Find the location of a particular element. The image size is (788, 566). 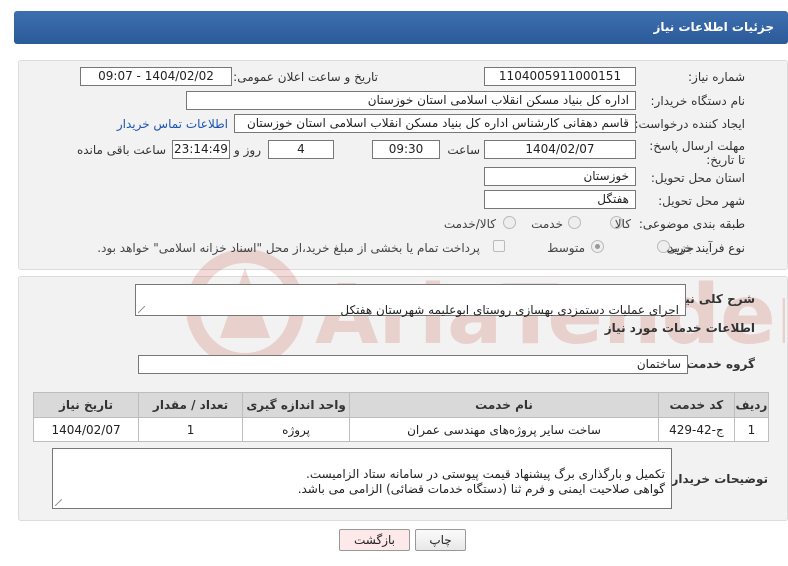

days-label: روز و is located at coordinates (247, 150).